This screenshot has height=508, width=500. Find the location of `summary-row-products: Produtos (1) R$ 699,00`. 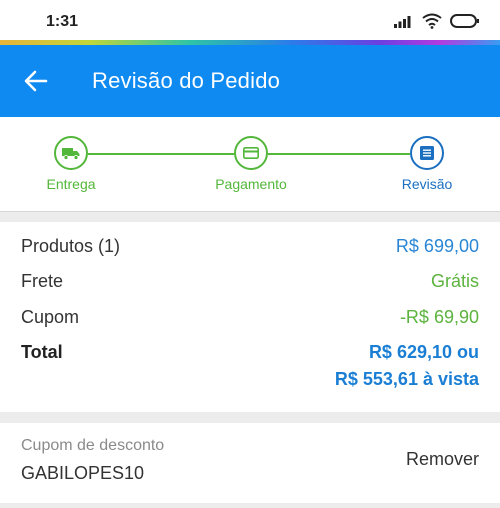

summary-row-products: Produtos (1) R$ 699,00 is located at coordinates (250, 246).